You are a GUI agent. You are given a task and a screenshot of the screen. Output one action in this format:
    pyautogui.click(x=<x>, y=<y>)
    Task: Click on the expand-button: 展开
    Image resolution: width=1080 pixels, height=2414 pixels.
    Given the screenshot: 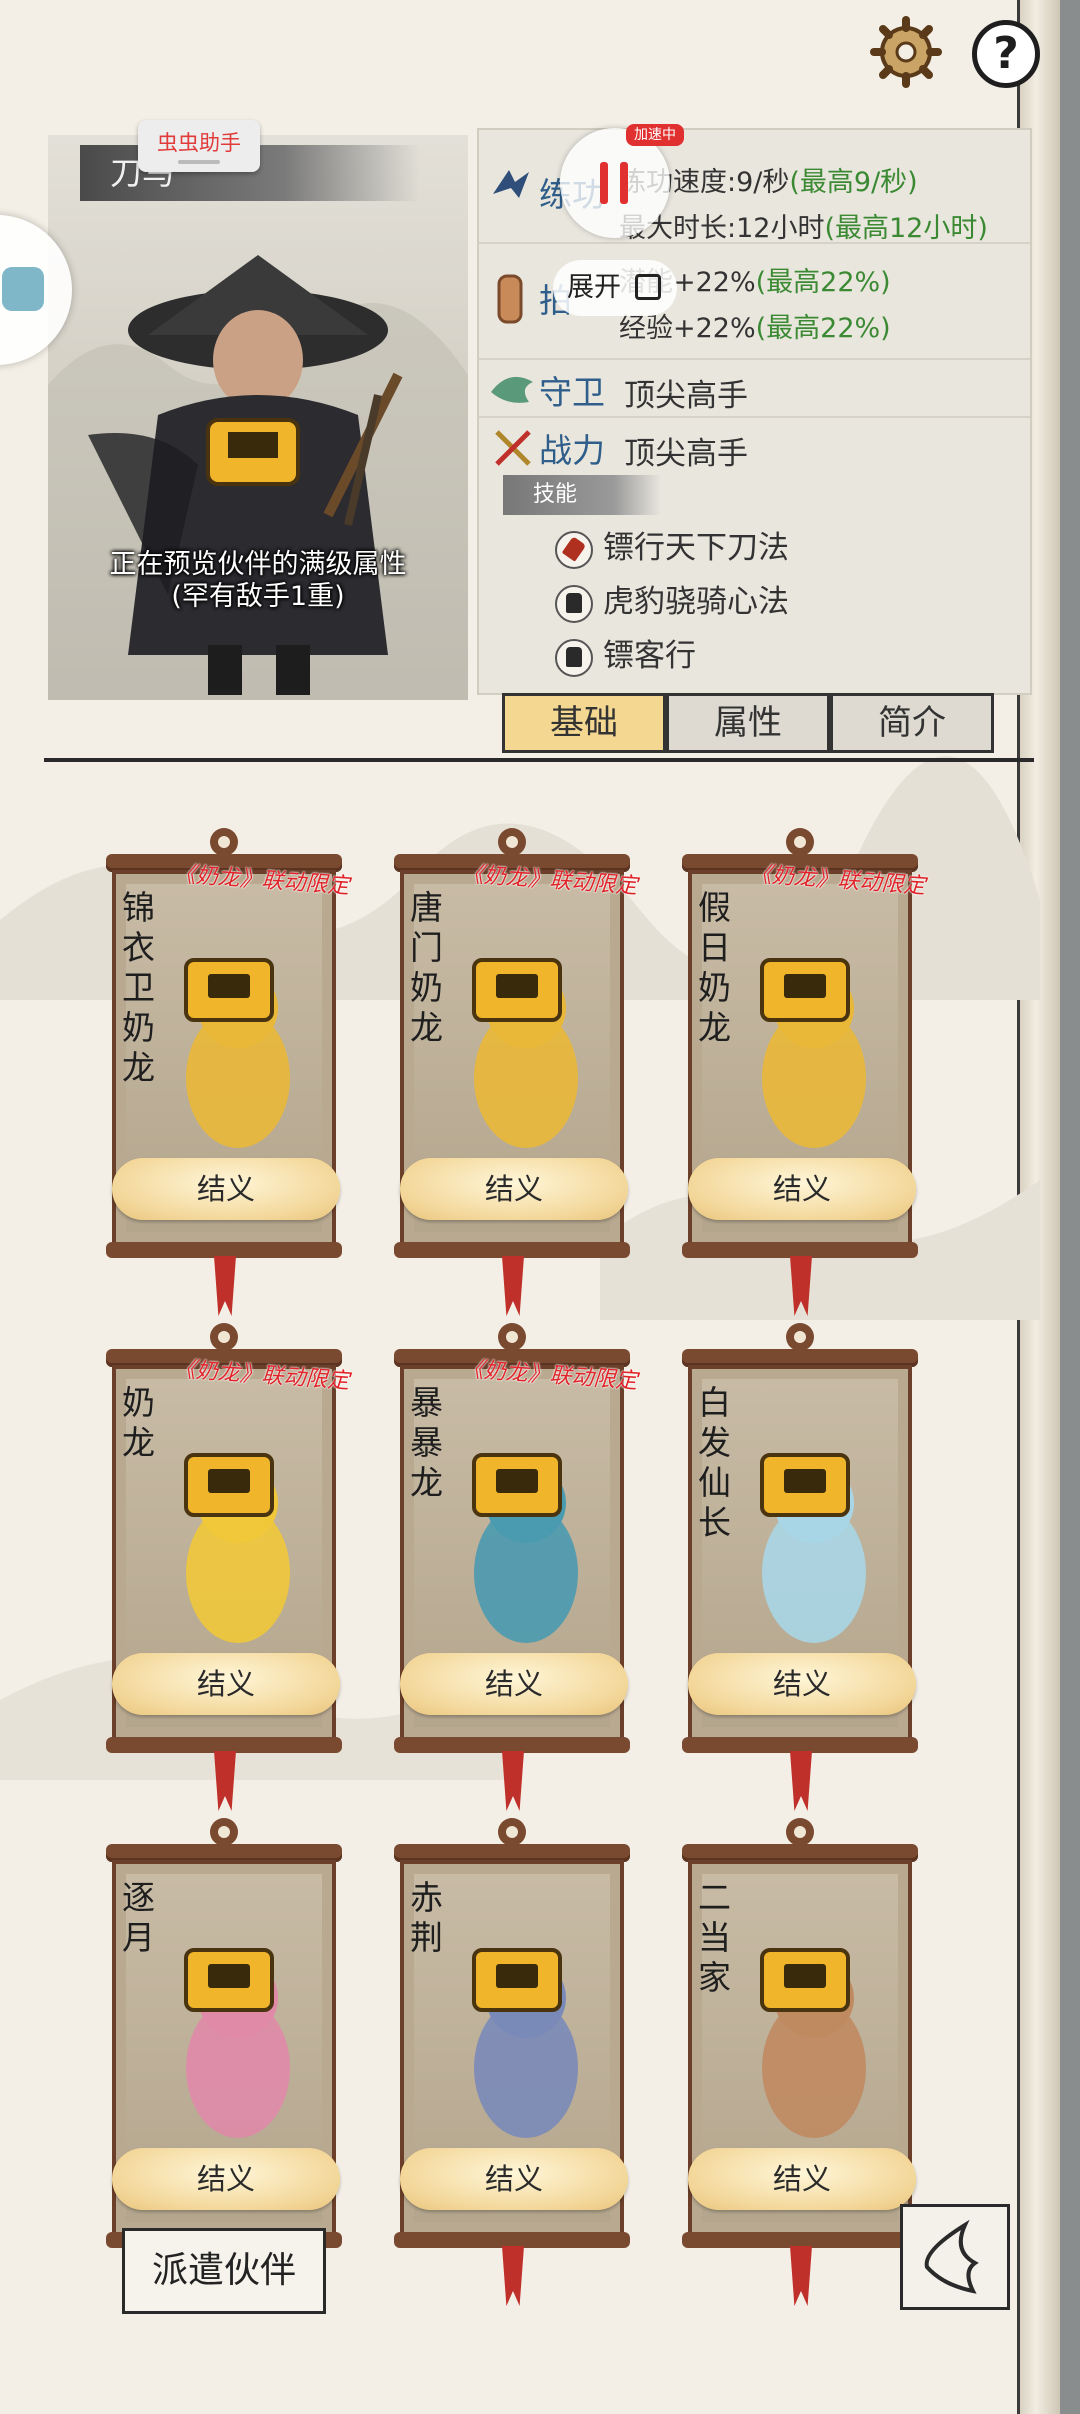 What is the action you would take?
    pyautogui.click(x=615, y=288)
    